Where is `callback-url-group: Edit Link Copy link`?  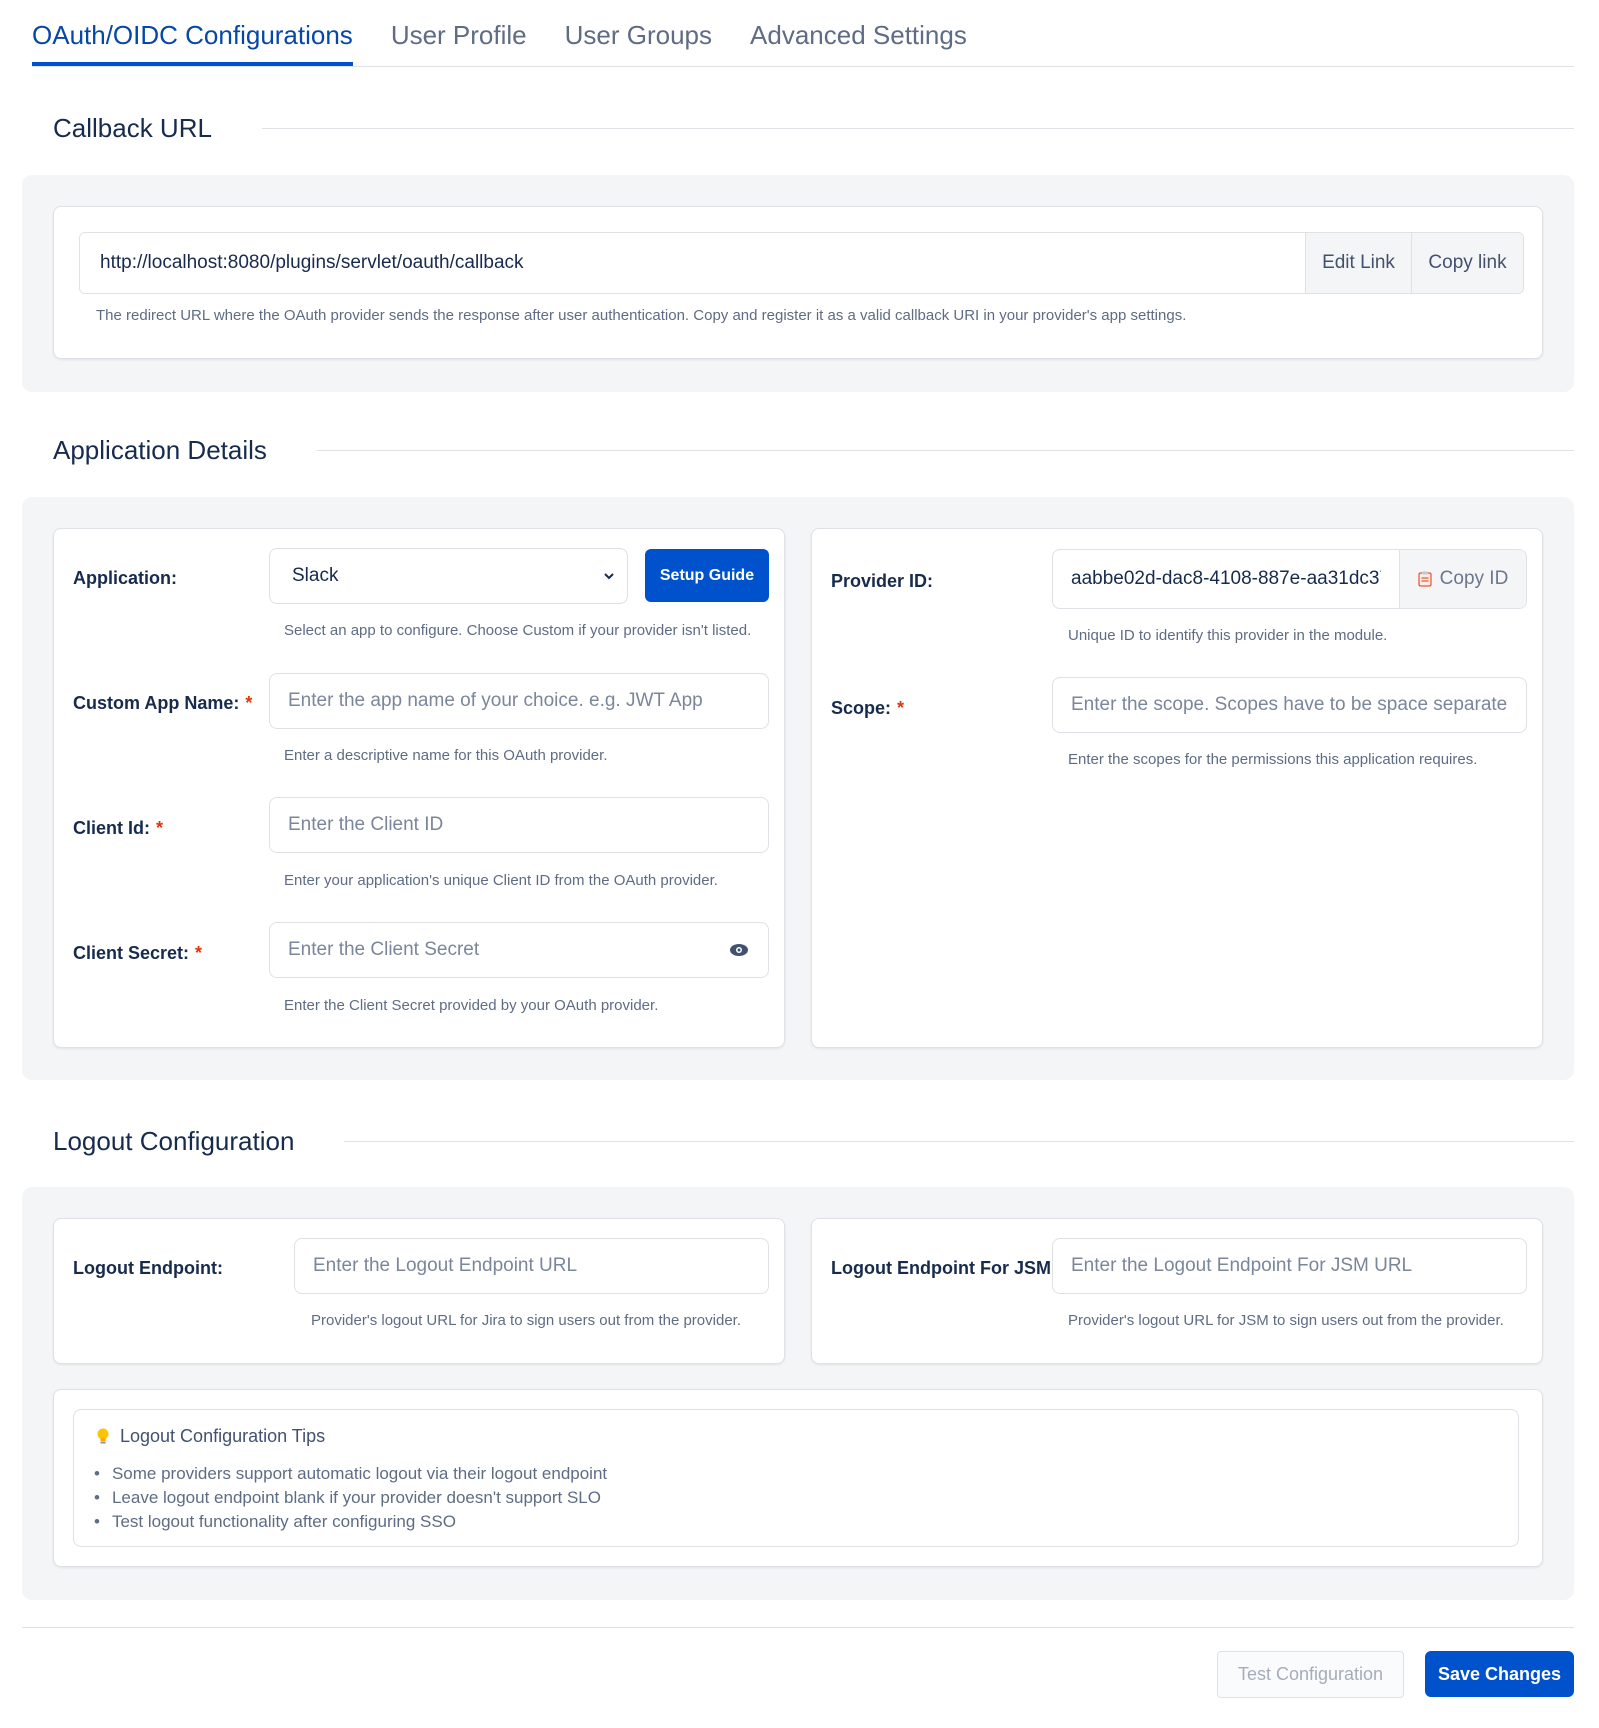
callback-url-group: Edit Link Copy link is located at coordinates (801, 263).